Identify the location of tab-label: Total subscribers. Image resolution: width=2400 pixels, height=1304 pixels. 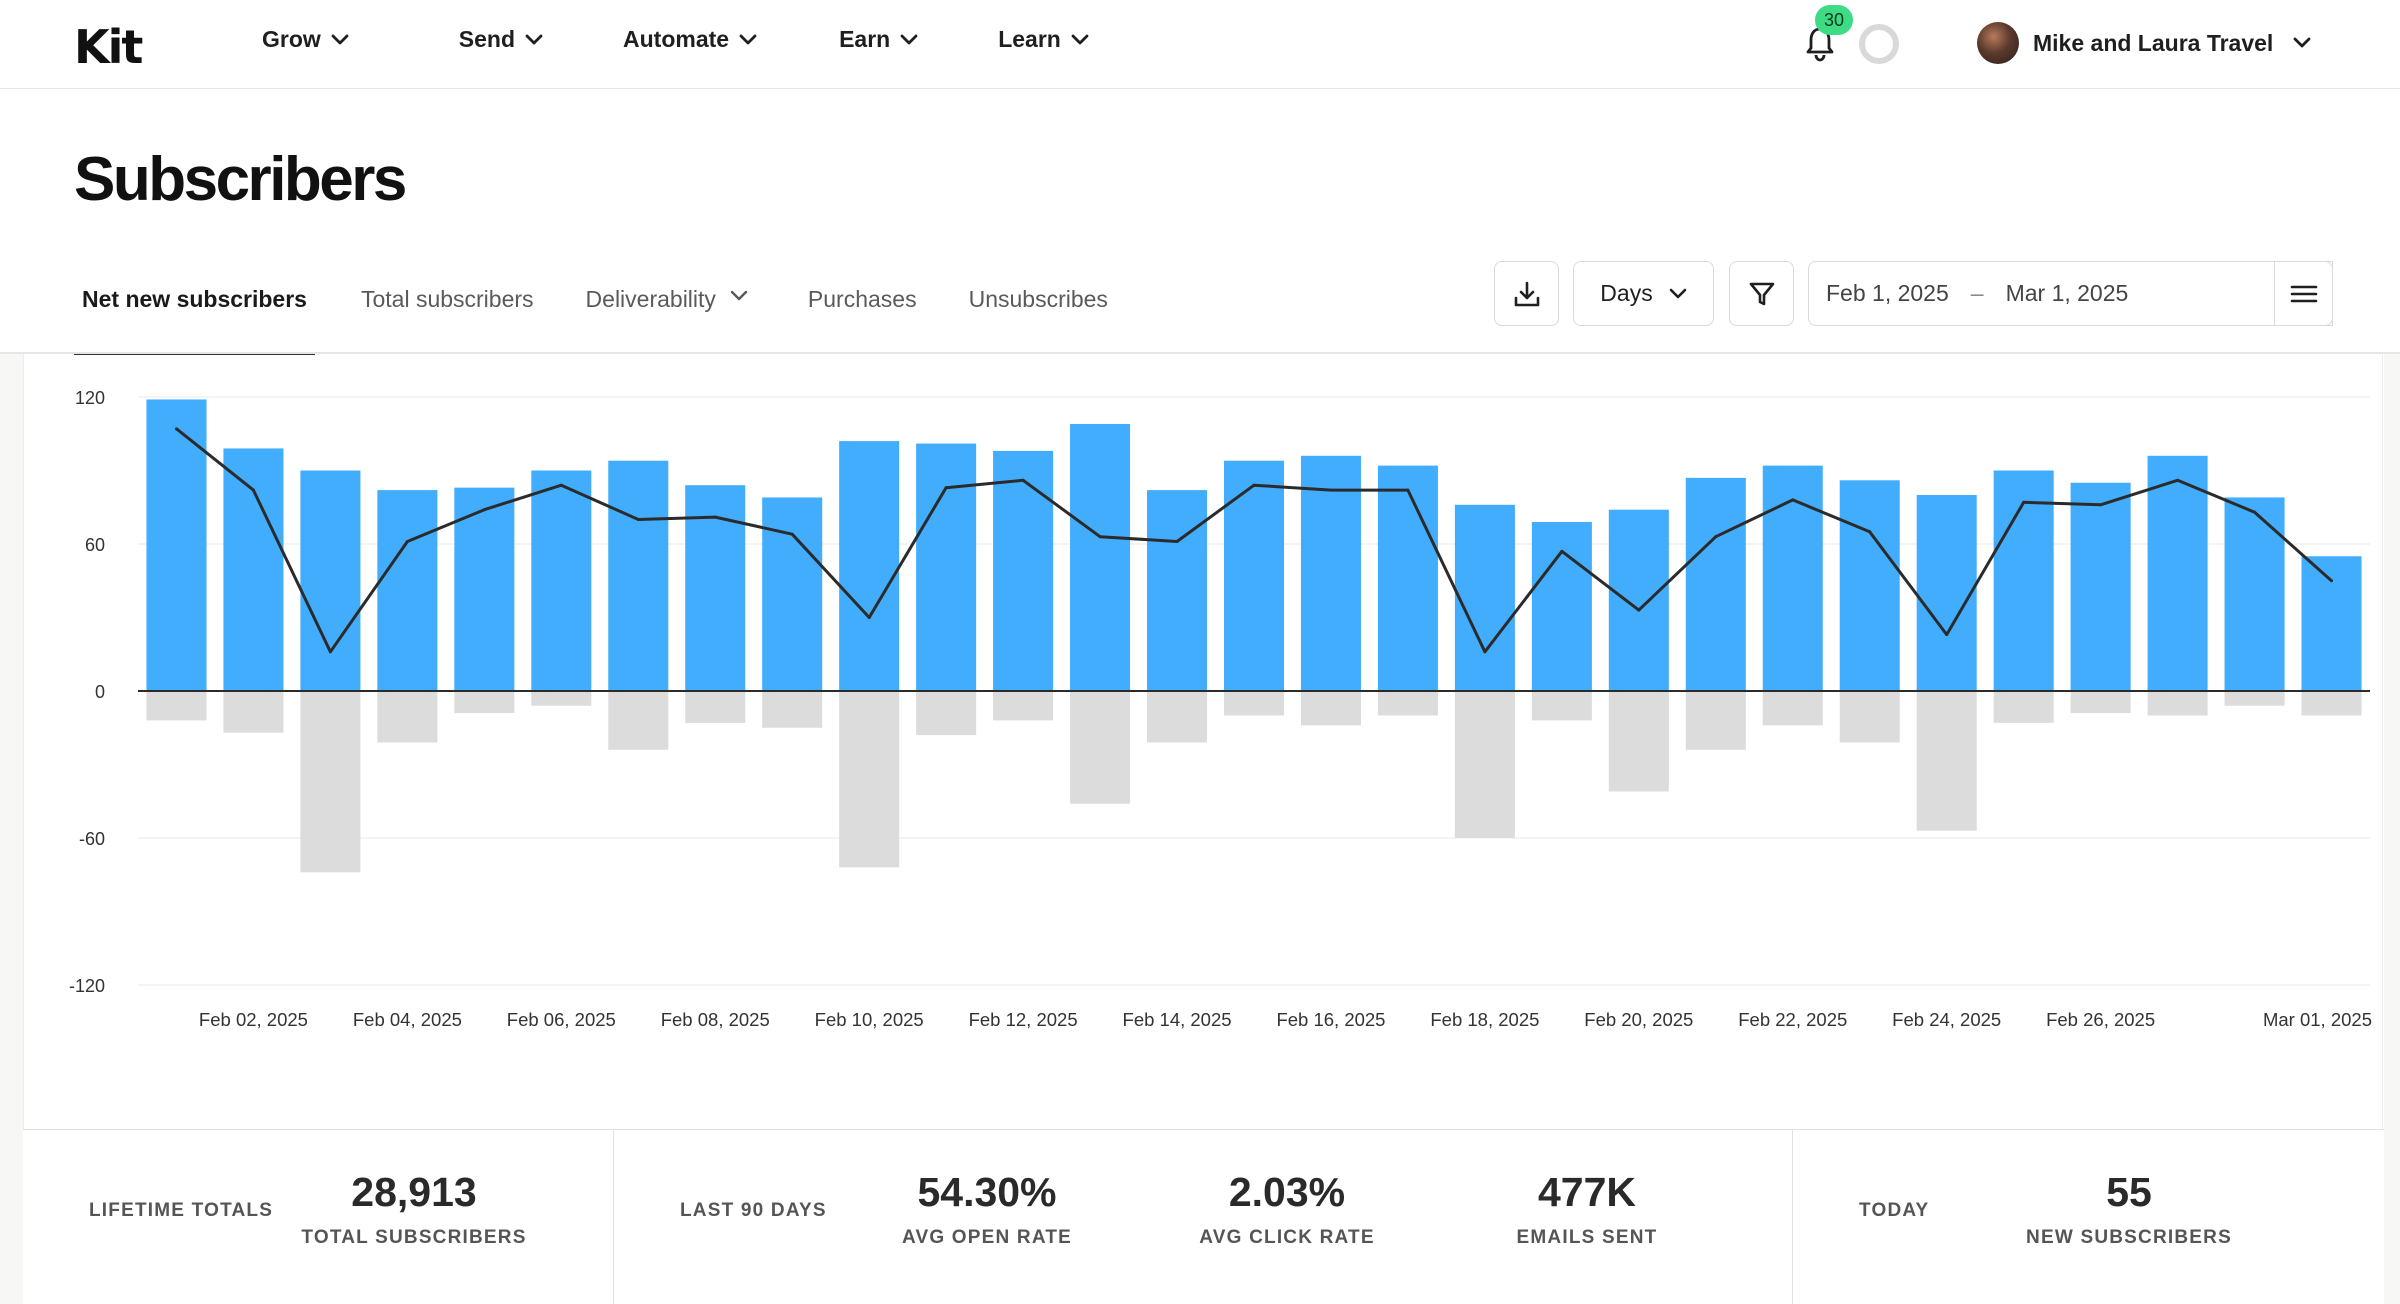
(447, 299).